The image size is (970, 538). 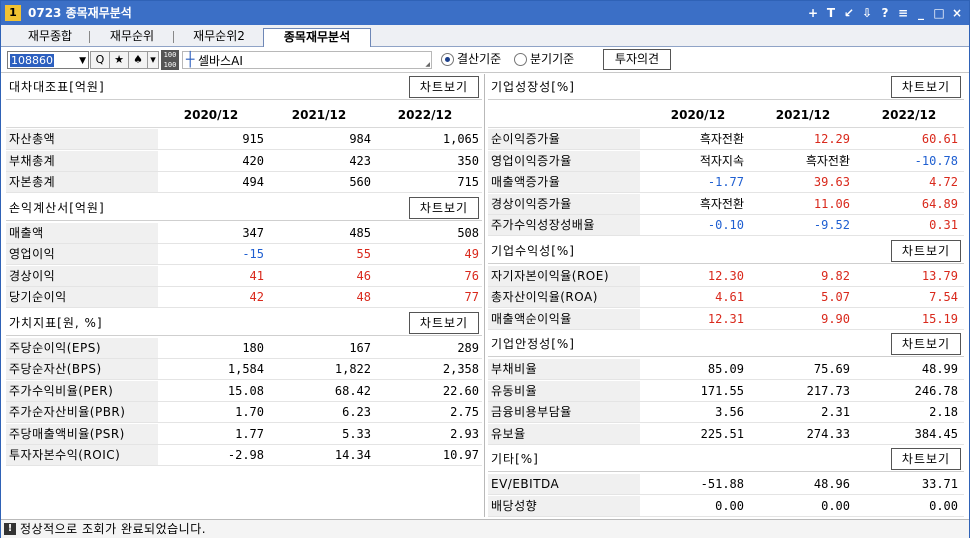 What do you see at coordinates (82, 254) in the screenshot?
I see `row-label: 영업이익` at bounding box center [82, 254].